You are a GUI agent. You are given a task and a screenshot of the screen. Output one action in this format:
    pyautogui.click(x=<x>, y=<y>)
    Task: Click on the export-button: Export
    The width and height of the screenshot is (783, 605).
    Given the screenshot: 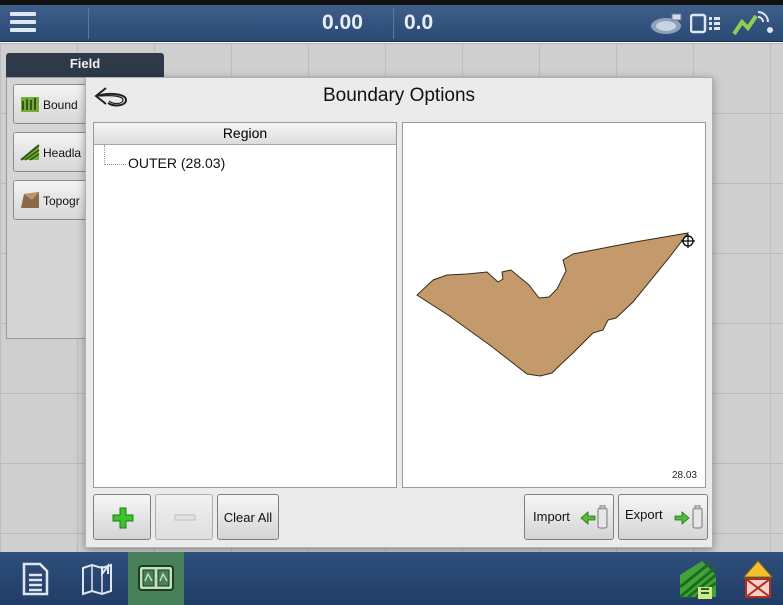 What is the action you would take?
    pyautogui.click(x=663, y=517)
    